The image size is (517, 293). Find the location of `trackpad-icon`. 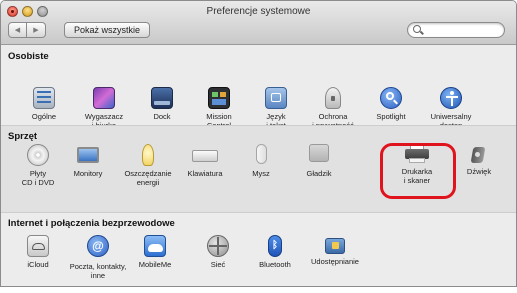

trackpad-icon is located at coordinates (319, 153).